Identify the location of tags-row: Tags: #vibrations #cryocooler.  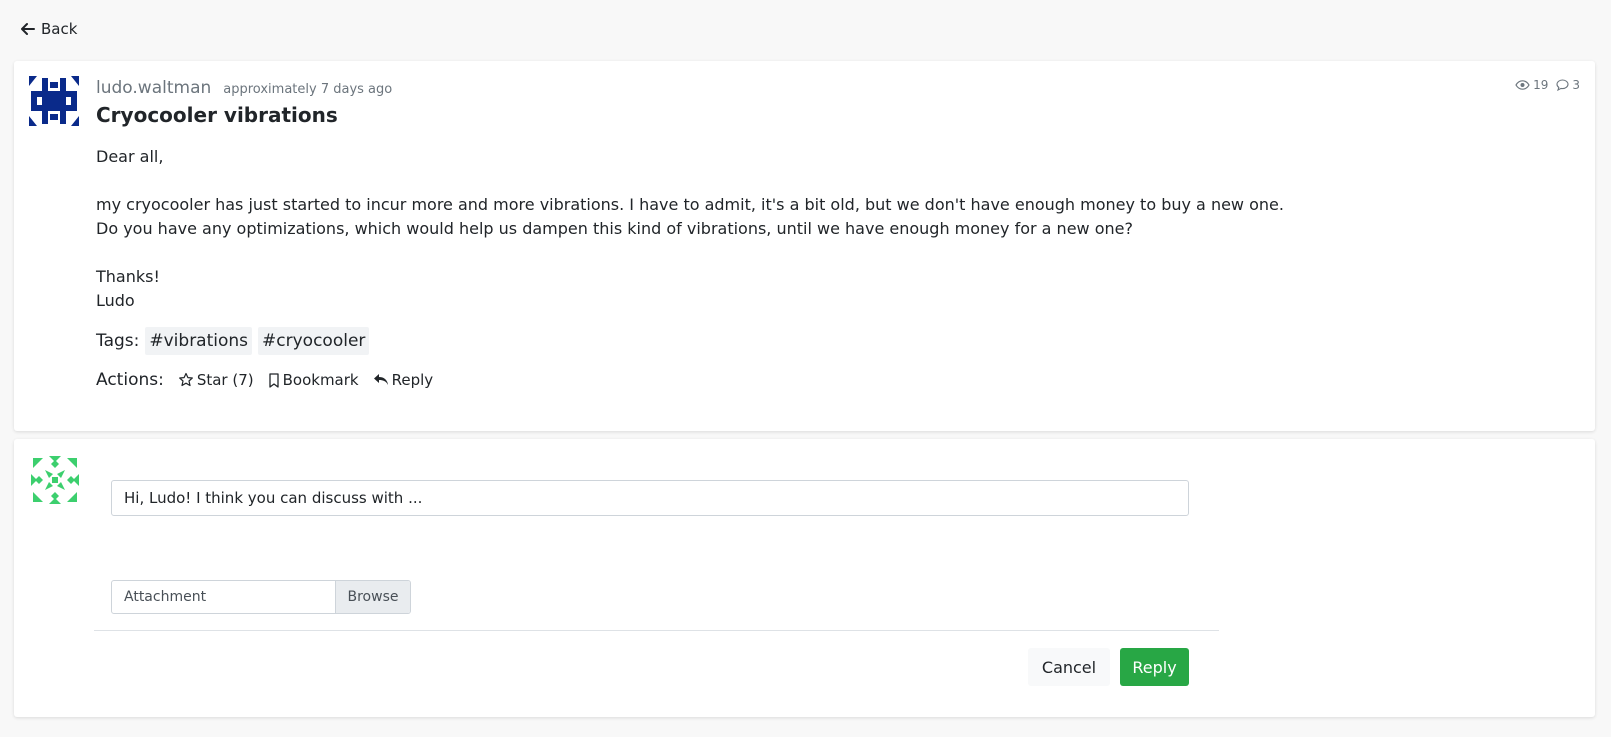
(233, 341).